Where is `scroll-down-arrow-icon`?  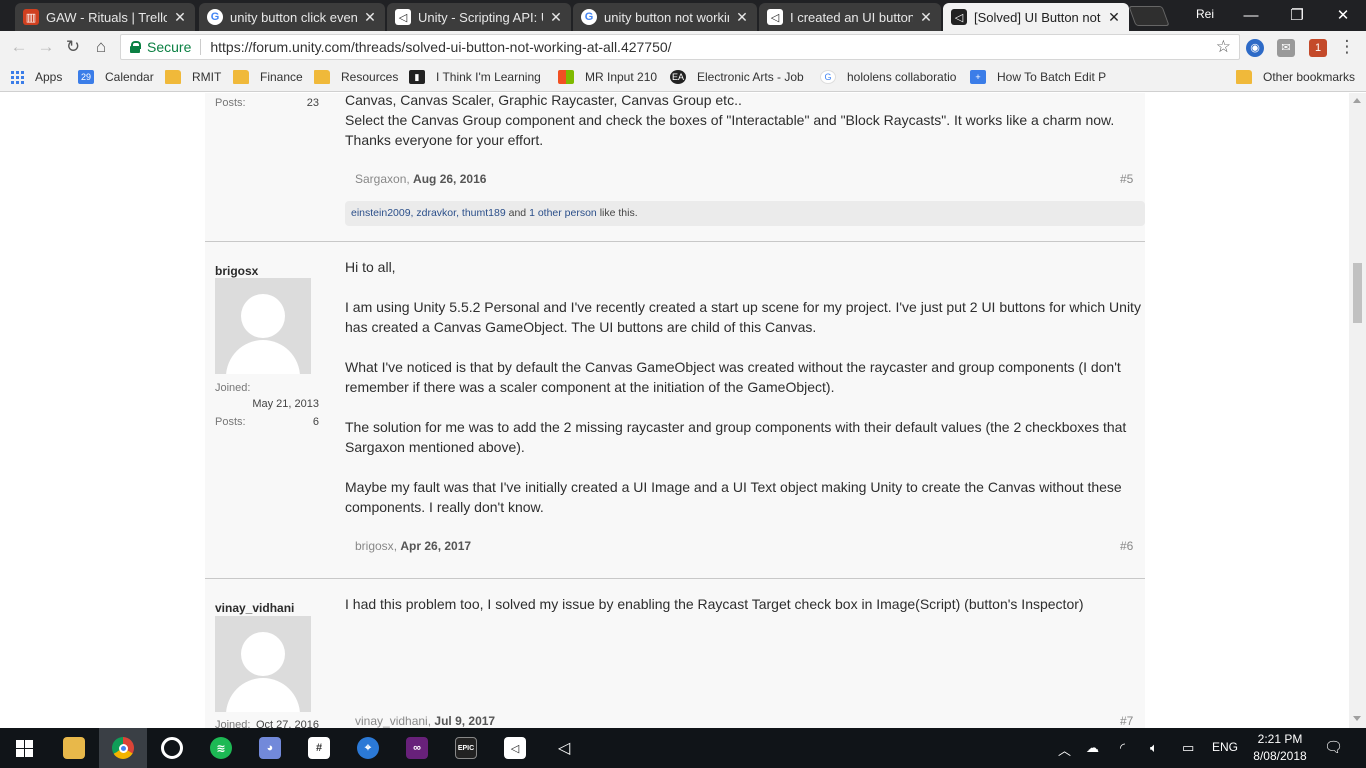
scroll-down-arrow-icon is located at coordinates (1357, 718).